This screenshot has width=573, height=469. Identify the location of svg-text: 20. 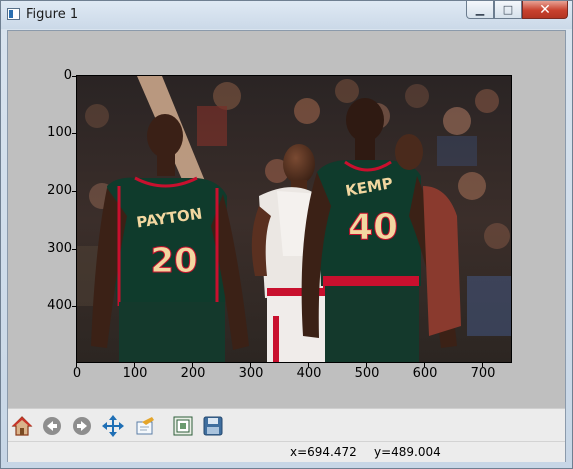
(173, 261).